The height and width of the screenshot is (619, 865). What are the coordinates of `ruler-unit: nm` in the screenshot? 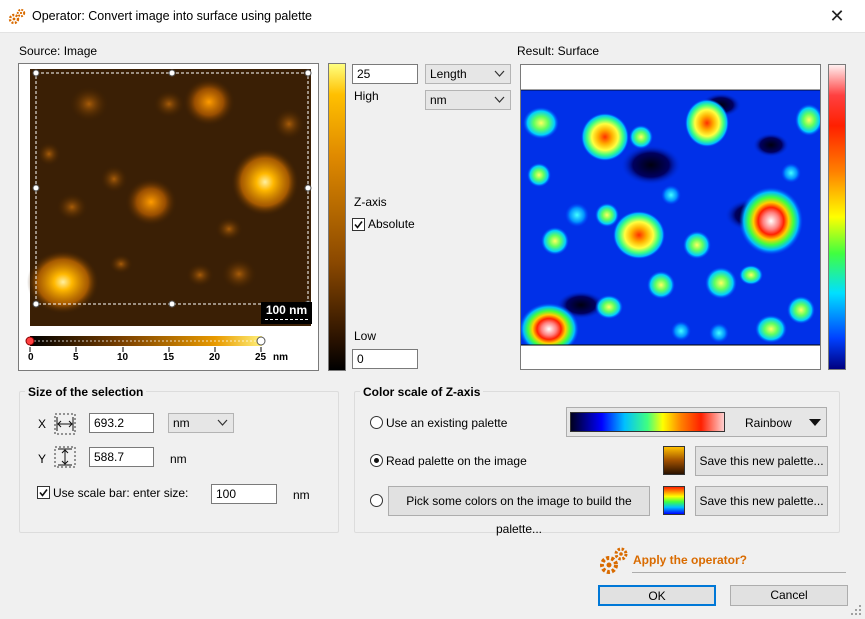 It's located at (280, 357).